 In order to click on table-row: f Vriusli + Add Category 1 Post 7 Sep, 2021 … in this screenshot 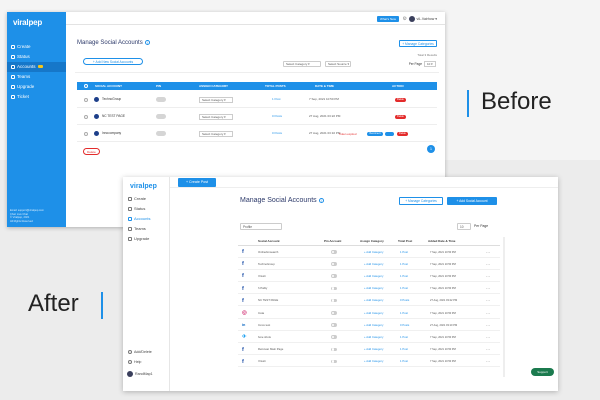, I will do `click(369, 362)`.